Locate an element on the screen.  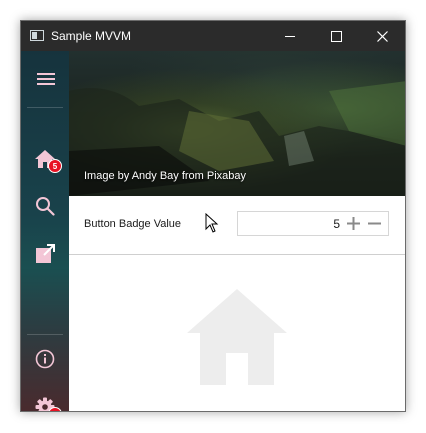
badge-value-number-box: 5 is located at coordinates (313, 223).